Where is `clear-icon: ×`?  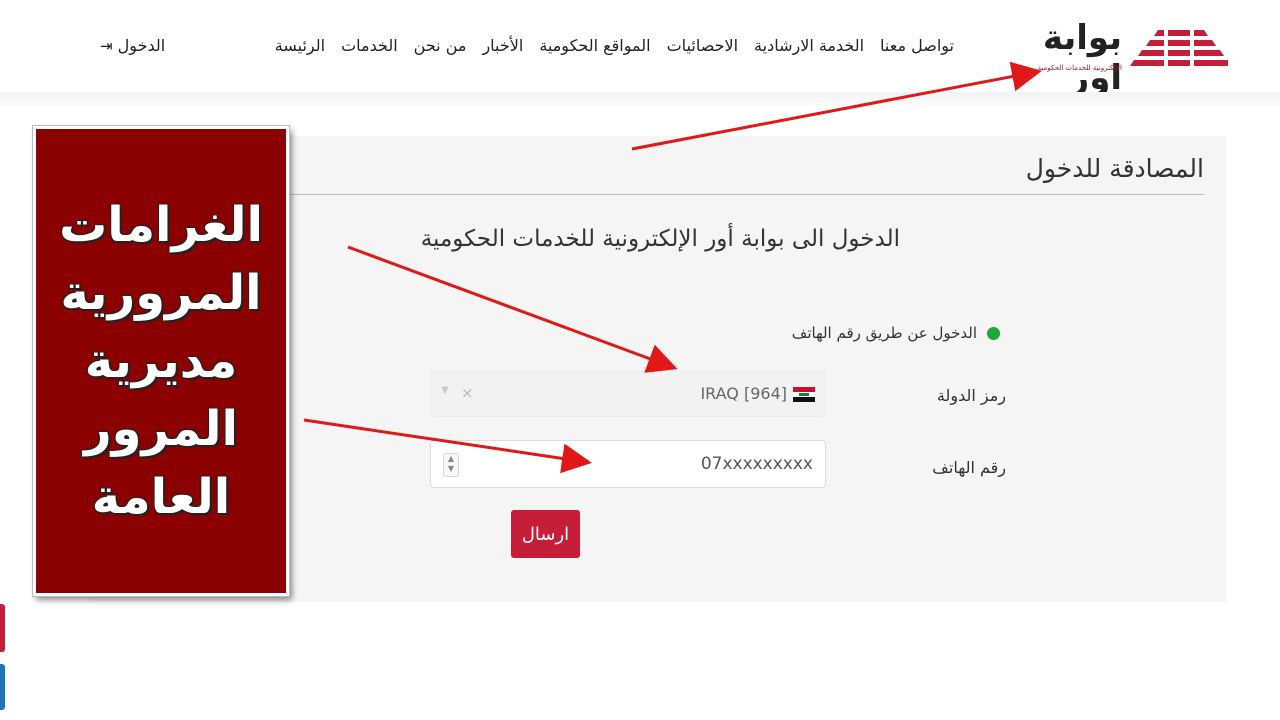
clear-icon: × is located at coordinates (467, 393).